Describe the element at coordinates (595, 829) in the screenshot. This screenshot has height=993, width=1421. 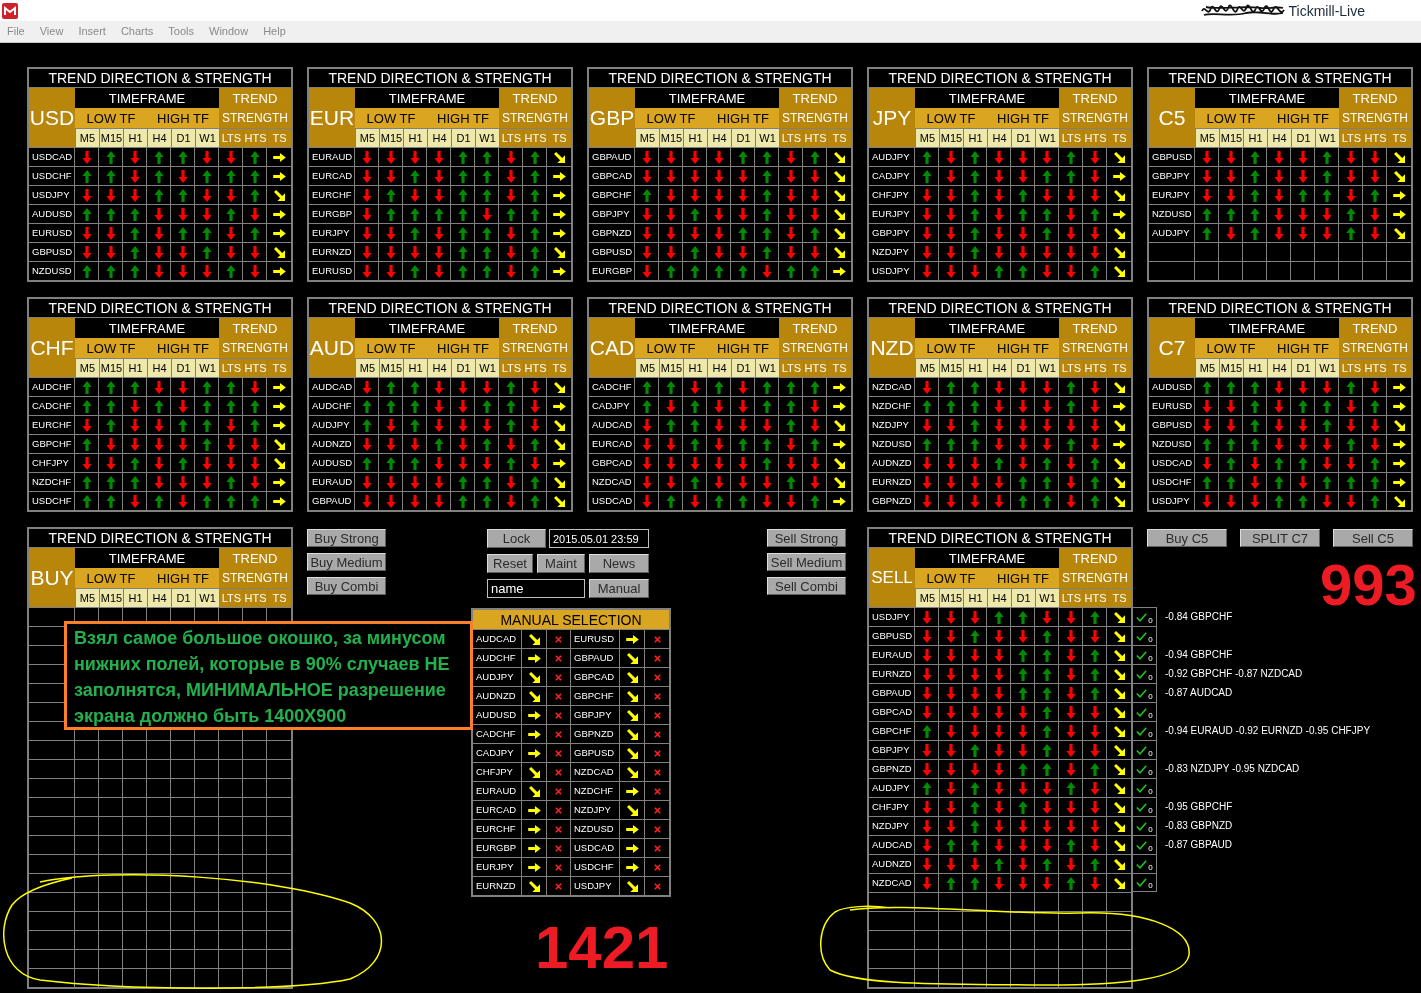
I see `pair-cell: NZDUSD` at that location.